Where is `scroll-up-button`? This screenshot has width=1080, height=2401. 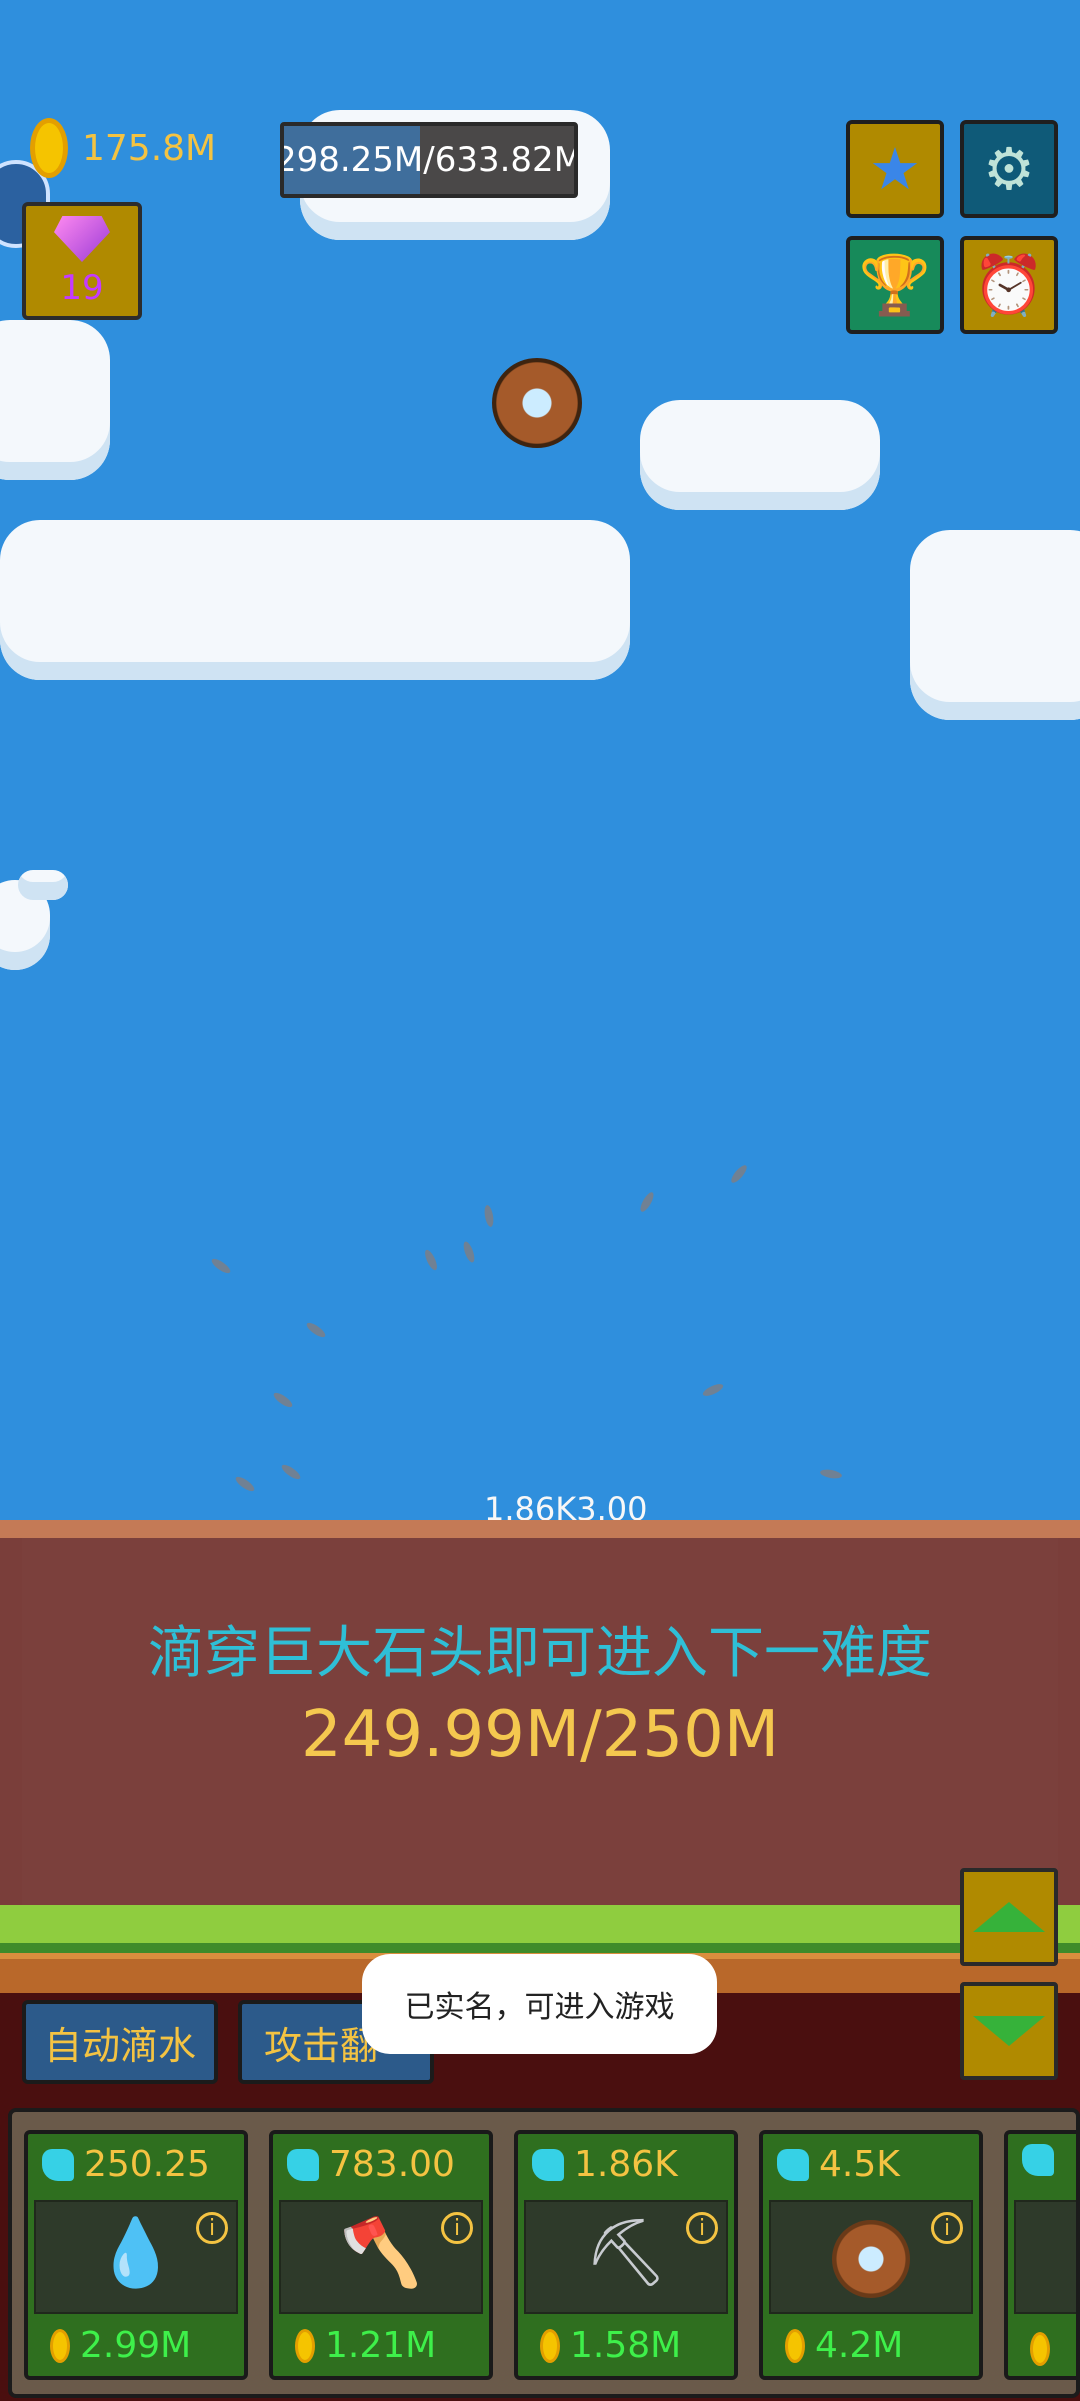
scroll-up-button is located at coordinates (1009, 1917).